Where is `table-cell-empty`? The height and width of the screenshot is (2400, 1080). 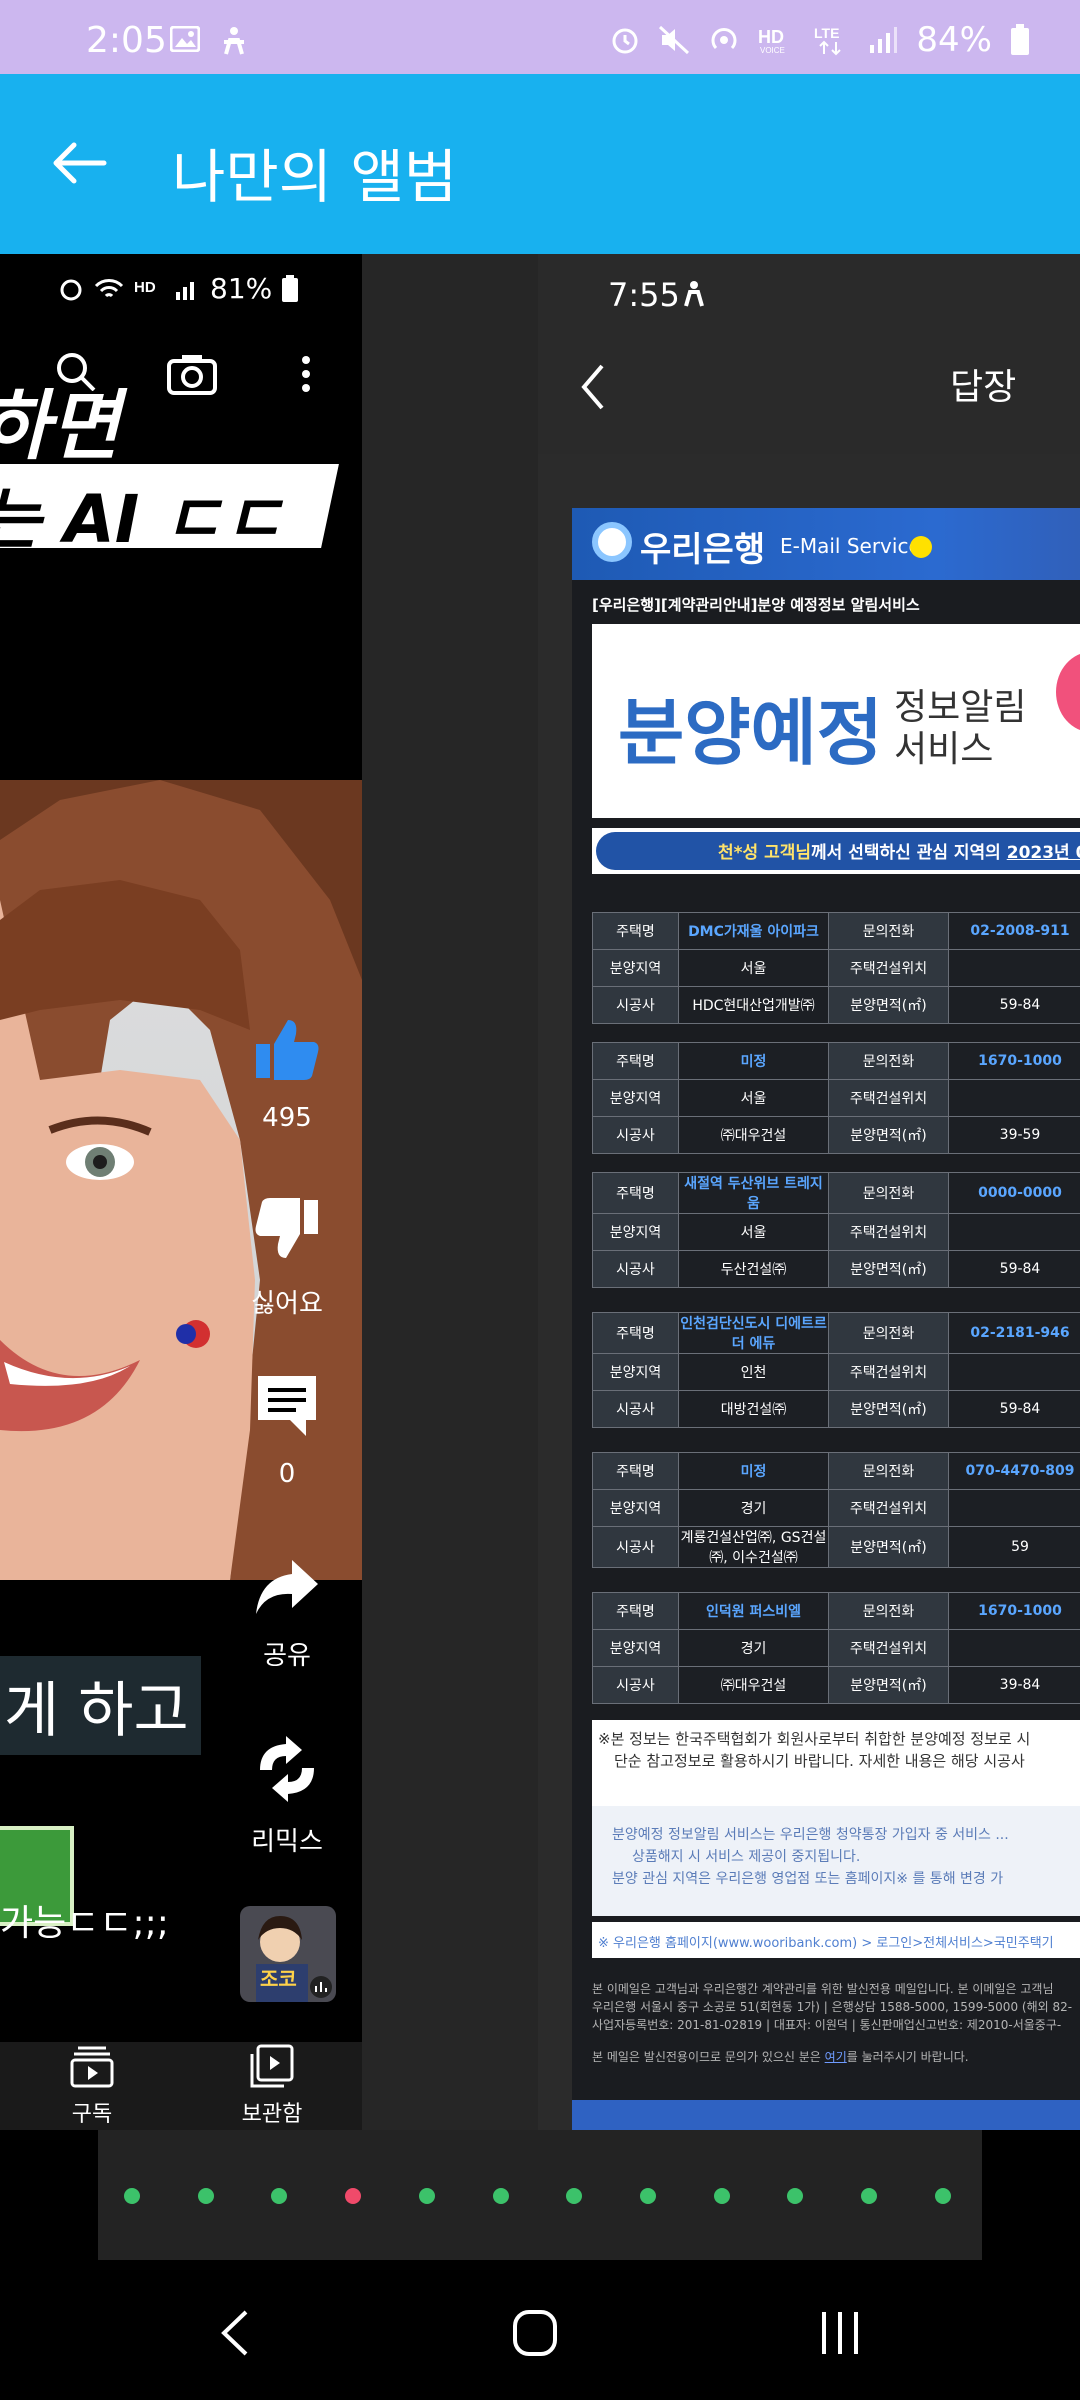 table-cell-empty is located at coordinates (1014, 1372).